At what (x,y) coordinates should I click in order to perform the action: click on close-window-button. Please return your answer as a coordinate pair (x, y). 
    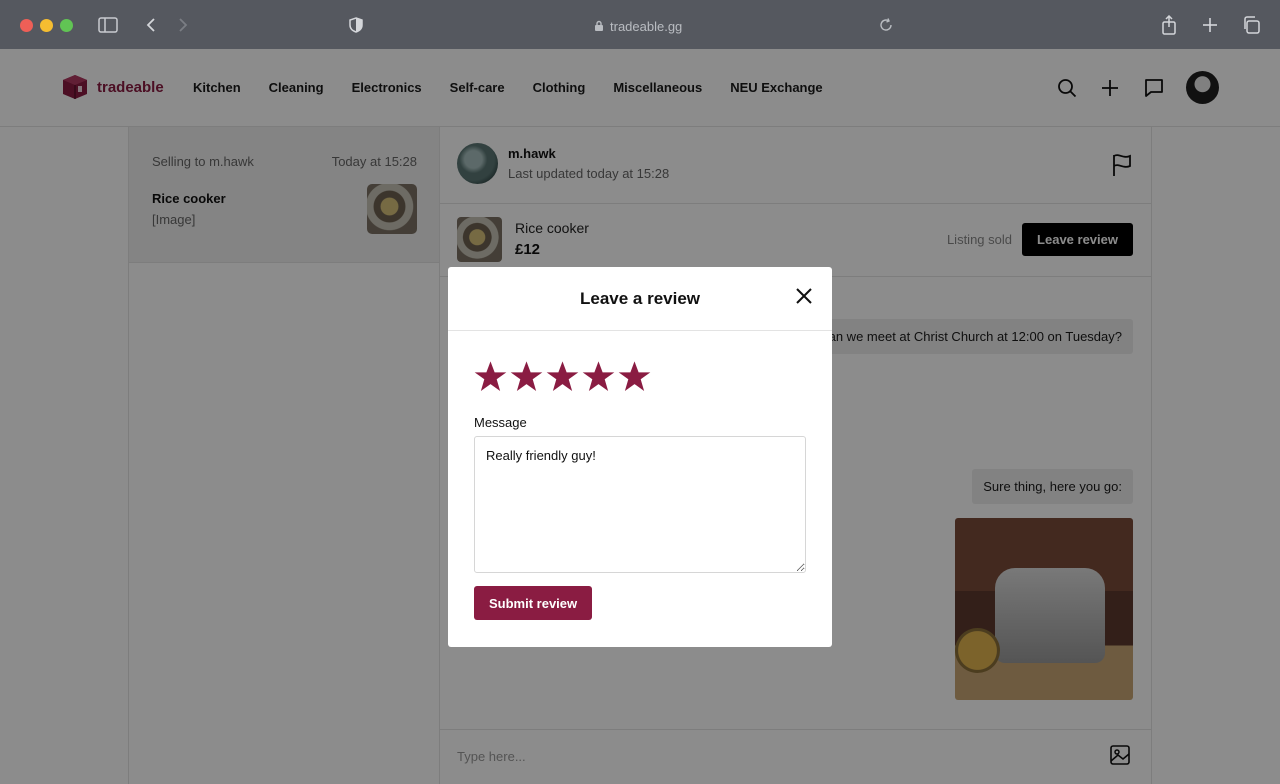
    Looking at the image, I should click on (26, 25).